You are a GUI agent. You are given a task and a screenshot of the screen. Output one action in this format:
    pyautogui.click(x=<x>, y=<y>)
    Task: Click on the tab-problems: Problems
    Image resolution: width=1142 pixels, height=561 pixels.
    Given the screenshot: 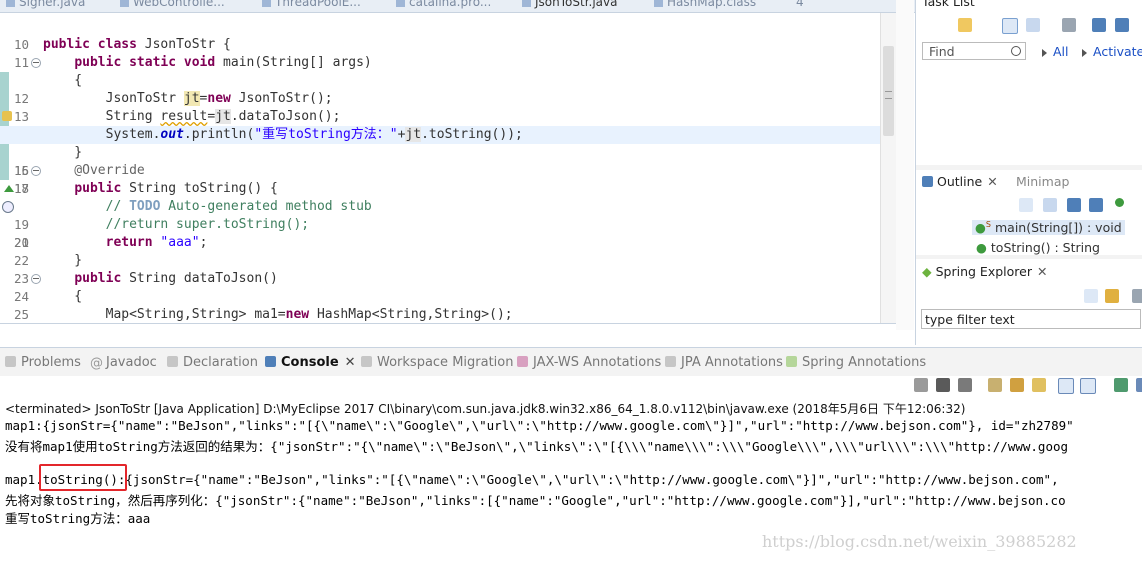 What is the action you would take?
    pyautogui.click(x=43, y=362)
    